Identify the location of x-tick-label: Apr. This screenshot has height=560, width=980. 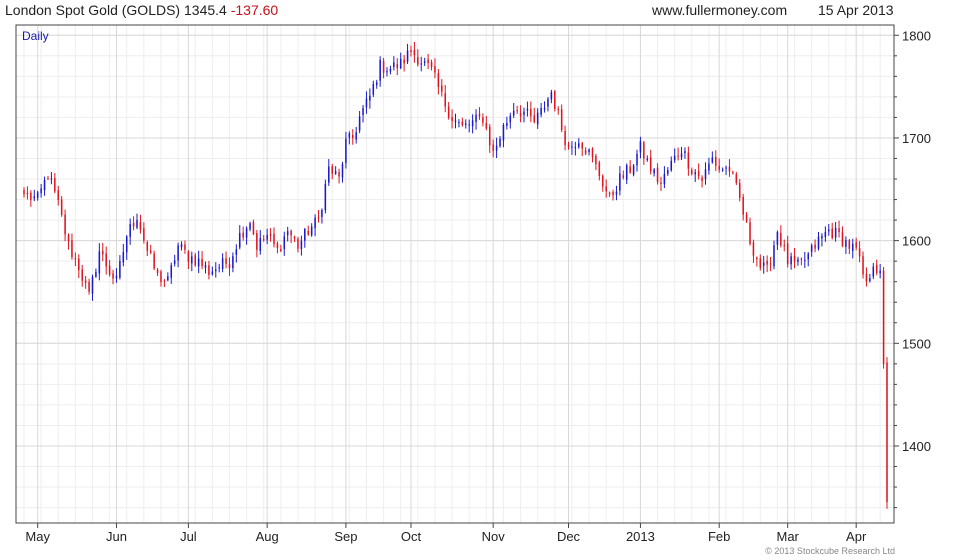
(856, 536).